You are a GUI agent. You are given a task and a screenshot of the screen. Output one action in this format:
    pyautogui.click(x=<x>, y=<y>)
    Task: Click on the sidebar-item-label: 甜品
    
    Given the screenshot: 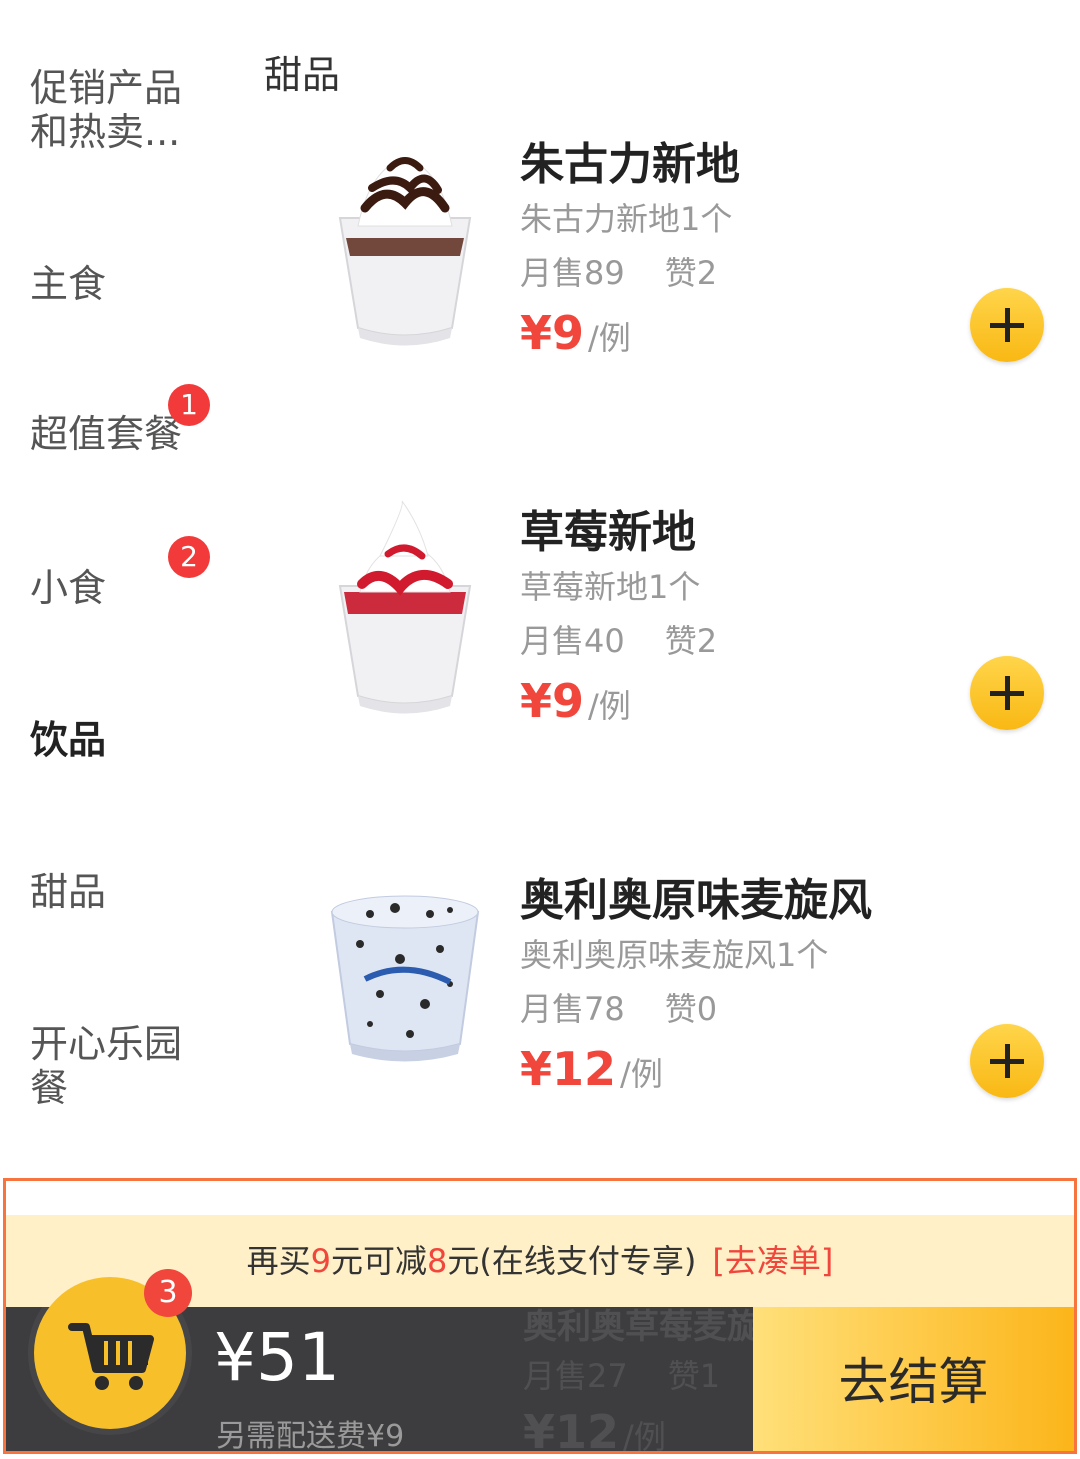 What is the action you would take?
    pyautogui.click(x=68, y=892)
    